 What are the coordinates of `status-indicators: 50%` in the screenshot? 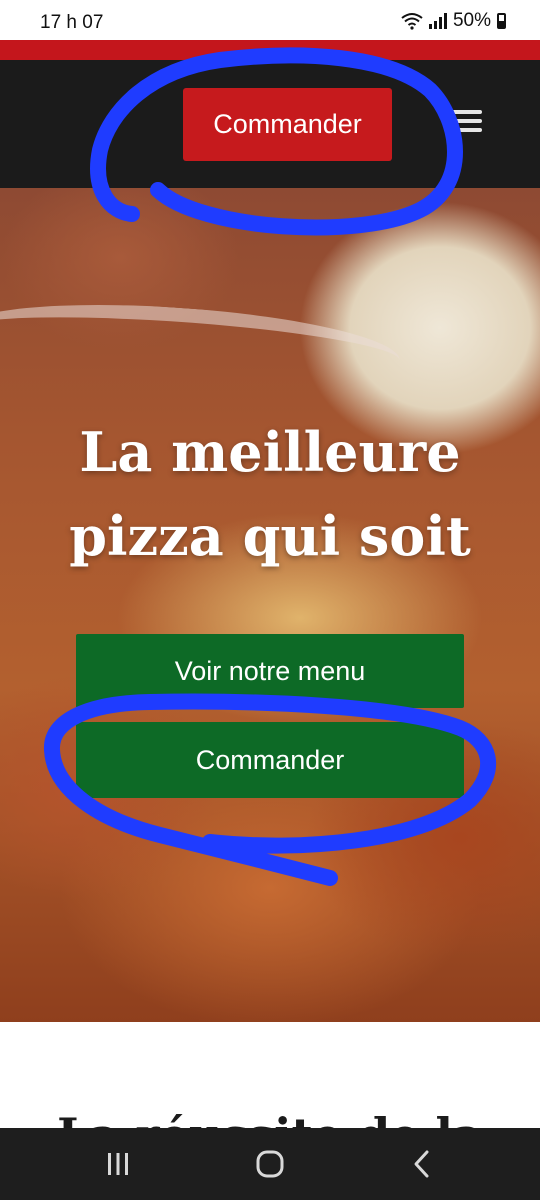 It's located at (453, 21).